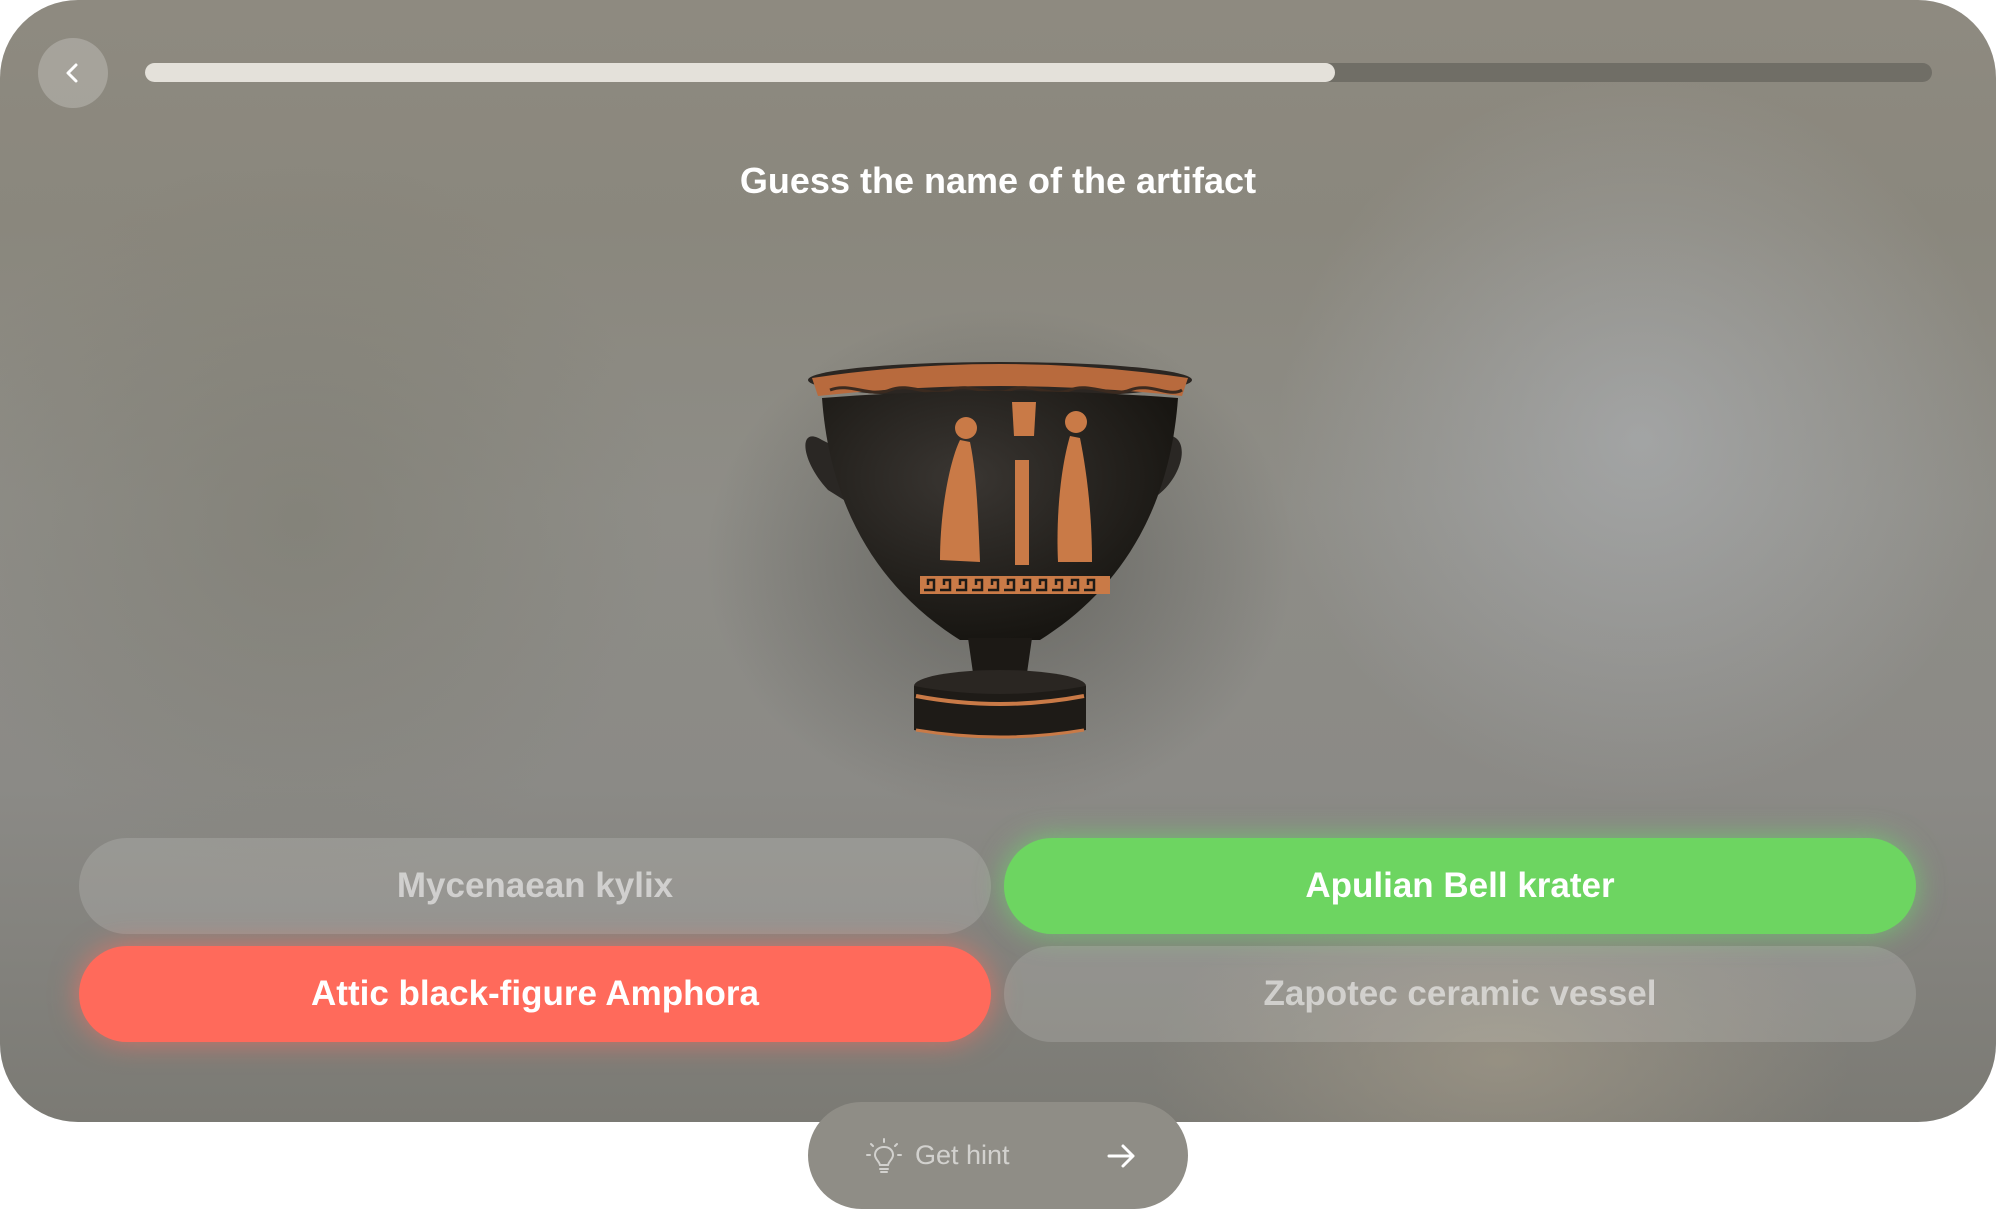 Image resolution: width=1996 pixels, height=1209 pixels. Describe the element at coordinates (998, 180) in the screenshot. I see `question-title: Guess the name of the artifact` at that location.